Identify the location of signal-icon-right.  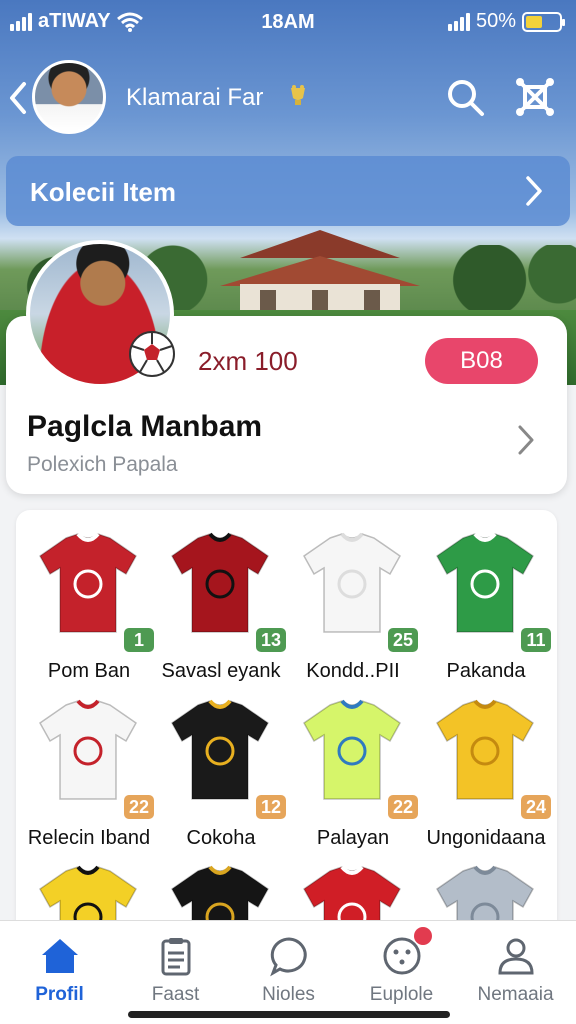
(458, 21).